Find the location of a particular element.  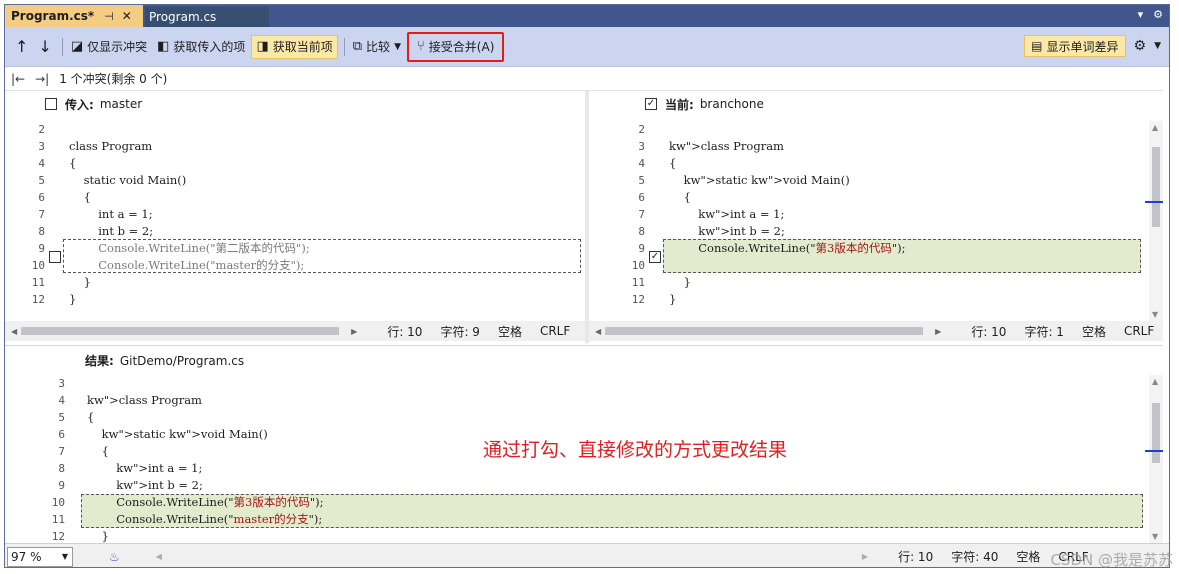

health-icon: ♨ is located at coordinates (114, 557).